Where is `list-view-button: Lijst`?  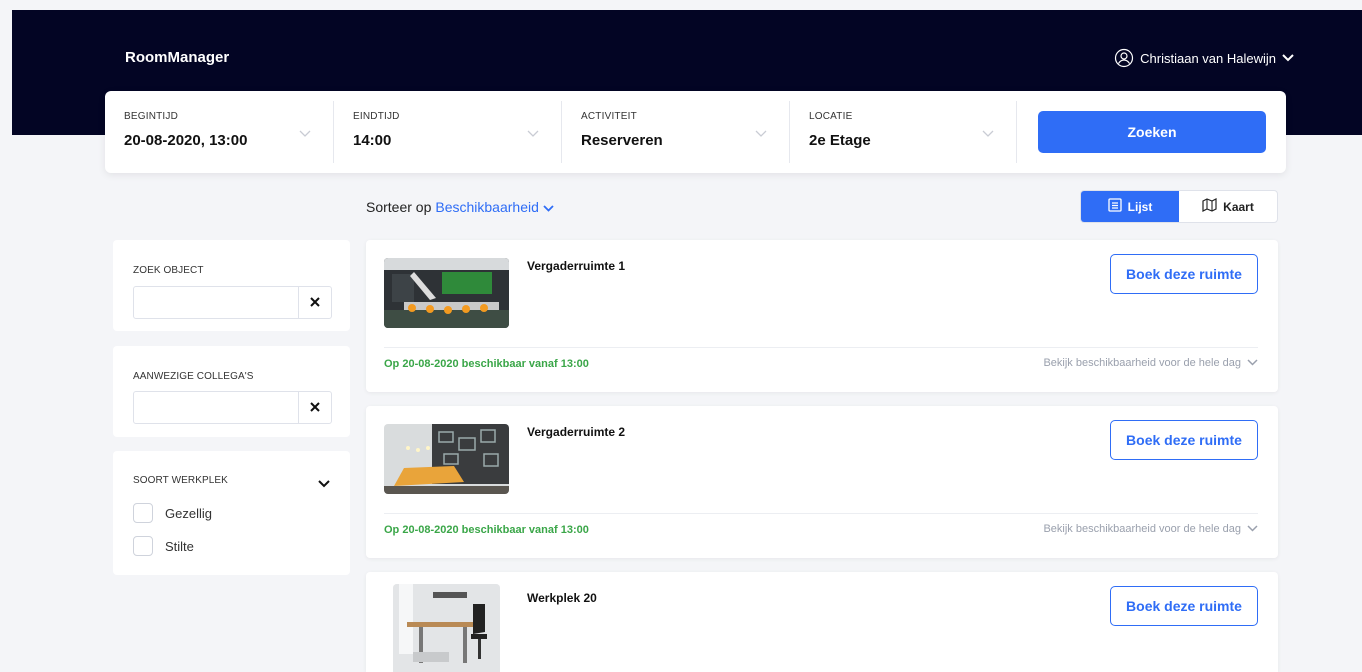 list-view-button: Lijst is located at coordinates (1130, 206).